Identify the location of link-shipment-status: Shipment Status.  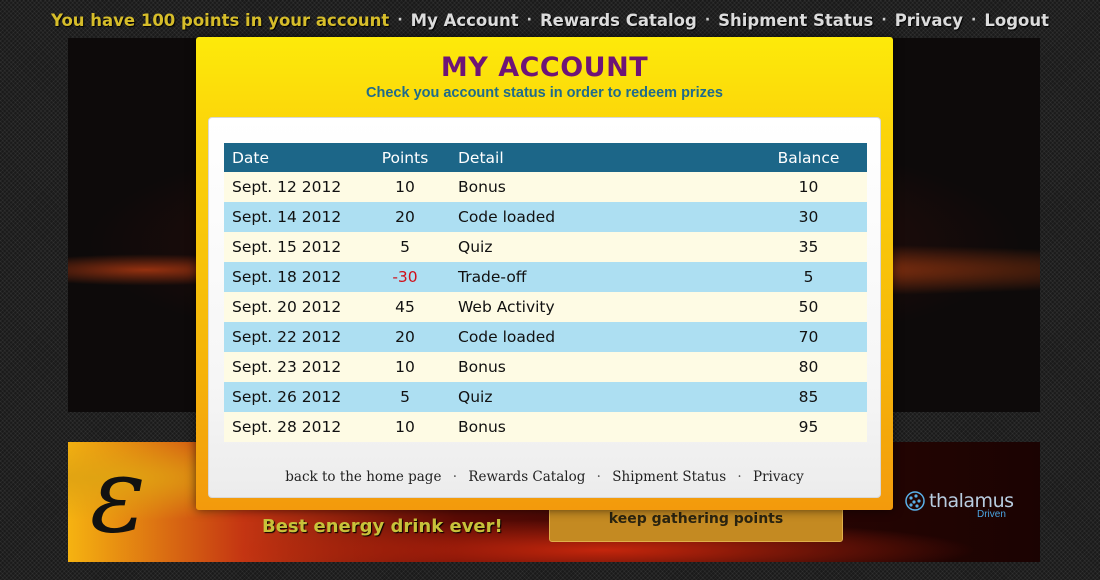
(669, 477).